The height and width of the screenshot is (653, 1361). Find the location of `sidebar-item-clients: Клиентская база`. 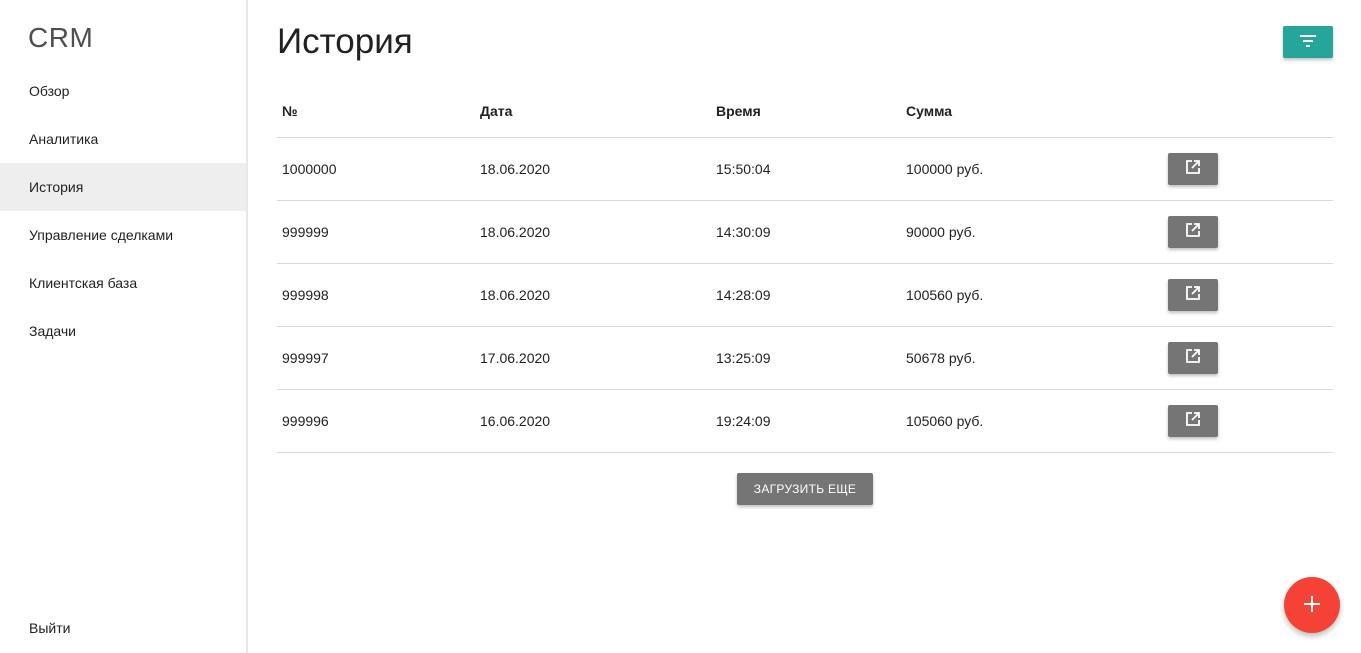

sidebar-item-clients: Клиентская база is located at coordinates (123, 283).